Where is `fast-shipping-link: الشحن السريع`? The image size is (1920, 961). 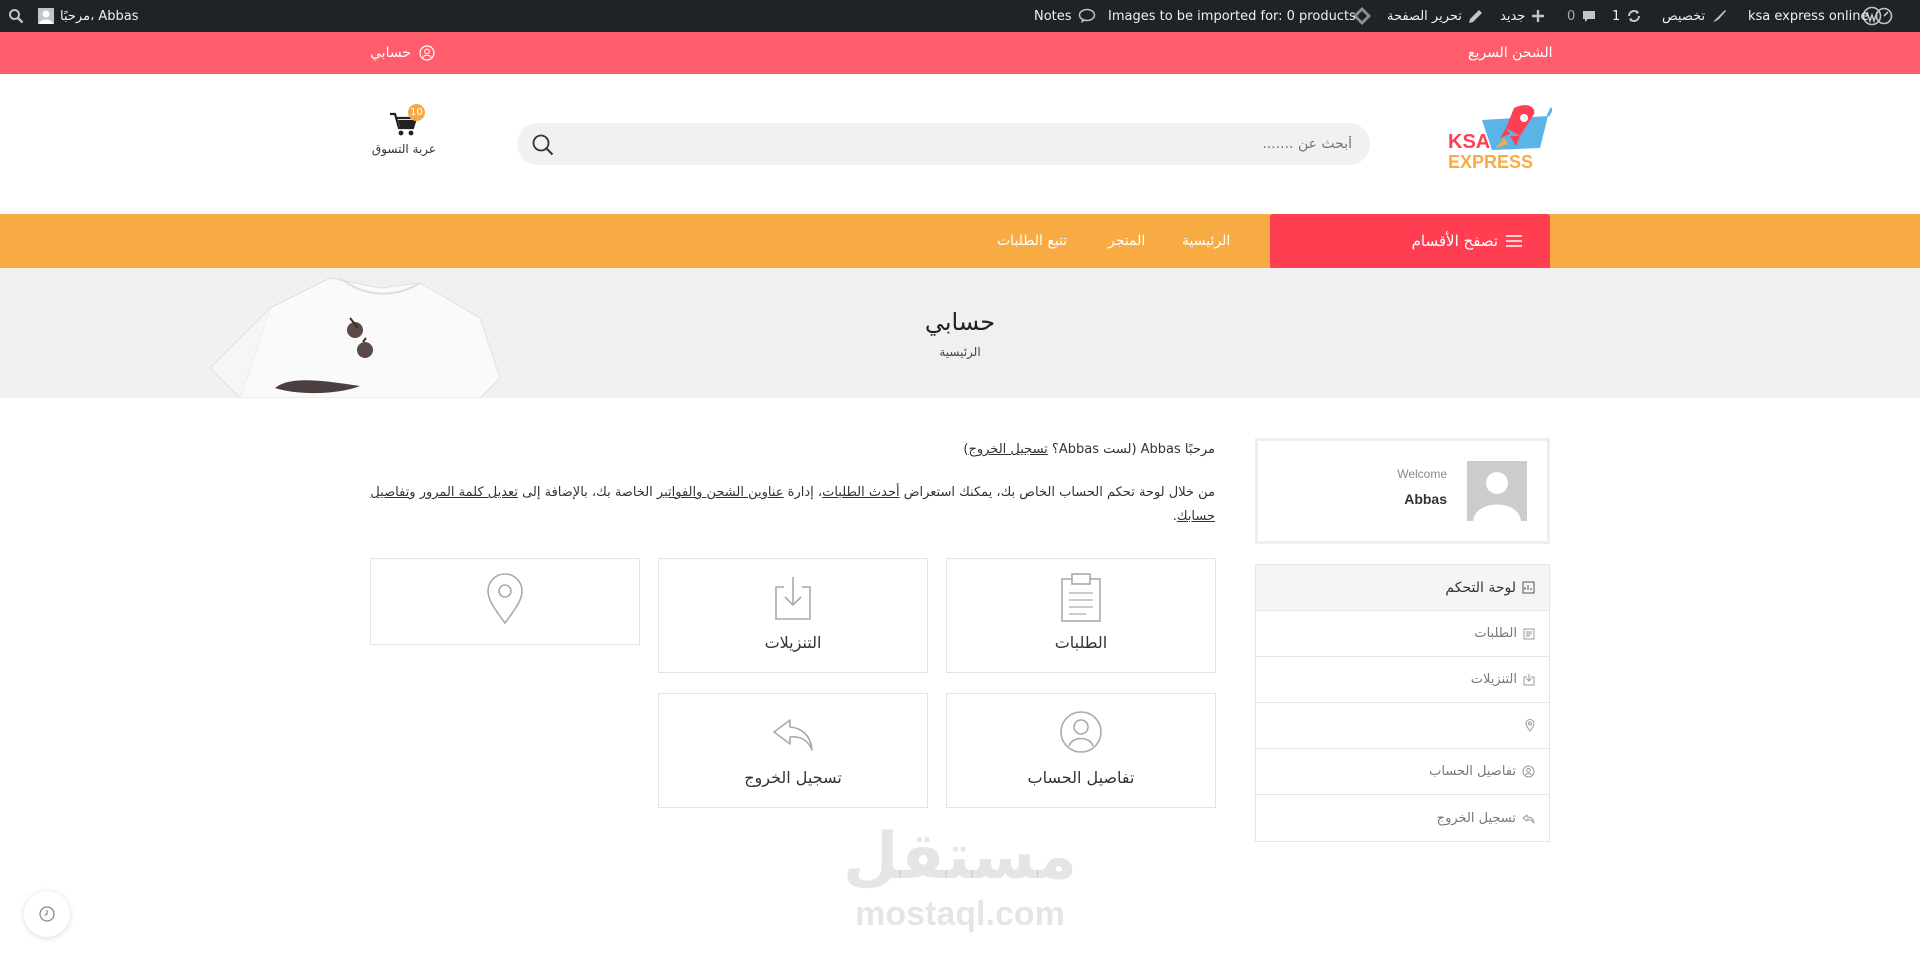 fast-shipping-link: الشحن السريع is located at coordinates (1510, 53).